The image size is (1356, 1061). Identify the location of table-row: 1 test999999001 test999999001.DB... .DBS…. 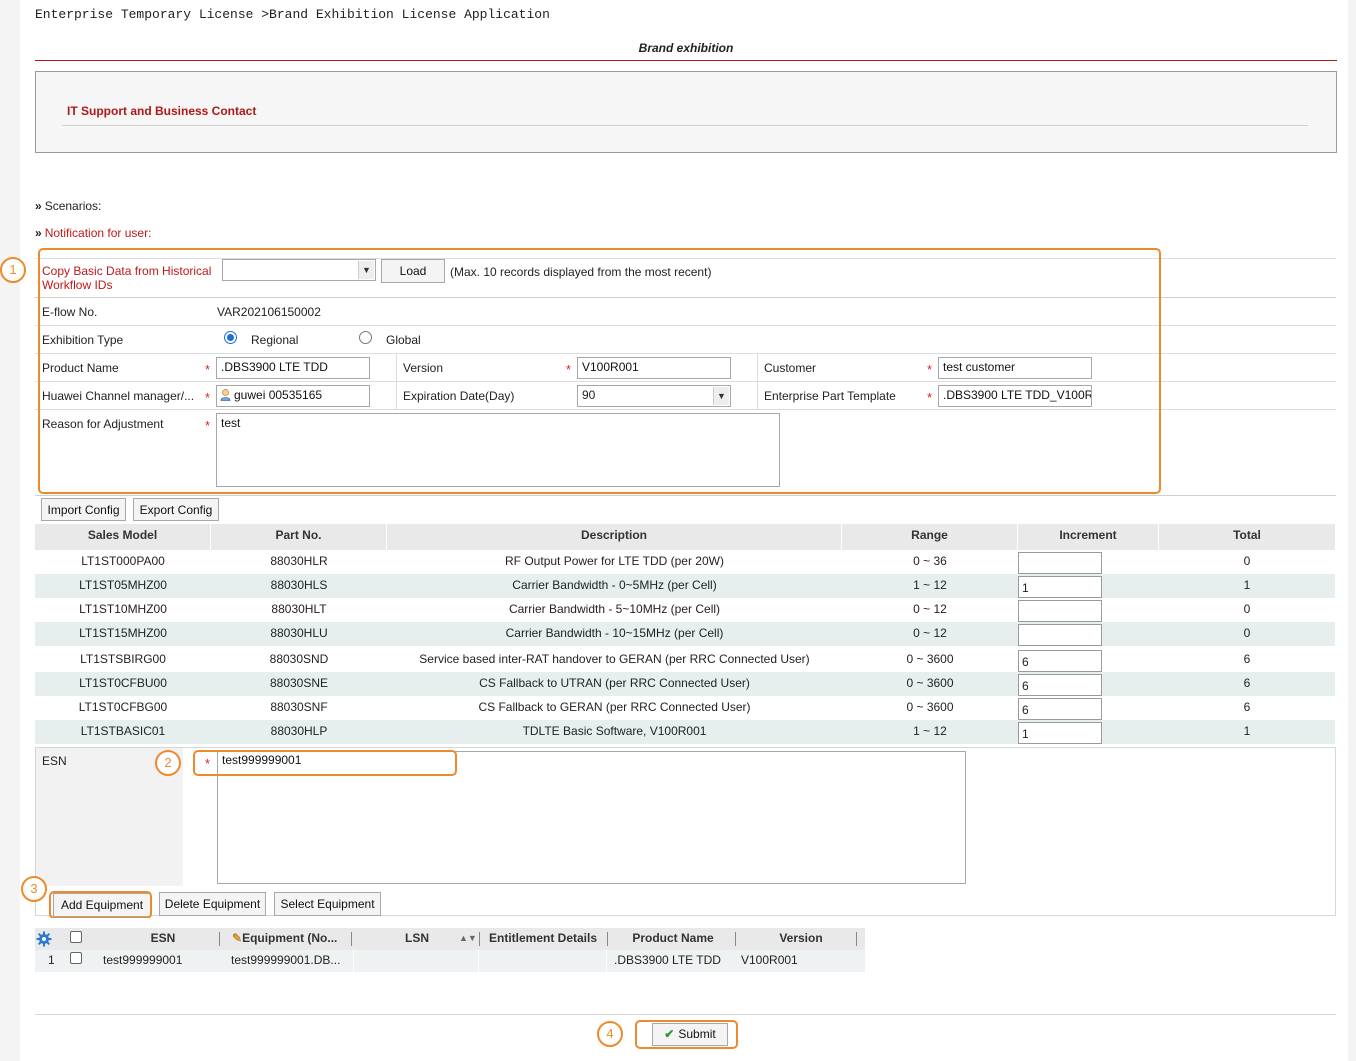
(450, 961).